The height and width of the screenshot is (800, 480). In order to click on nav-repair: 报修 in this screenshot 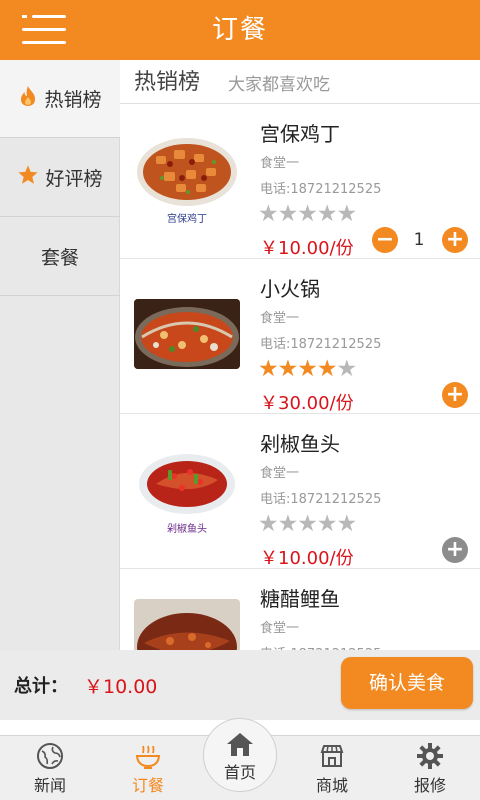, I will do `click(430, 768)`.